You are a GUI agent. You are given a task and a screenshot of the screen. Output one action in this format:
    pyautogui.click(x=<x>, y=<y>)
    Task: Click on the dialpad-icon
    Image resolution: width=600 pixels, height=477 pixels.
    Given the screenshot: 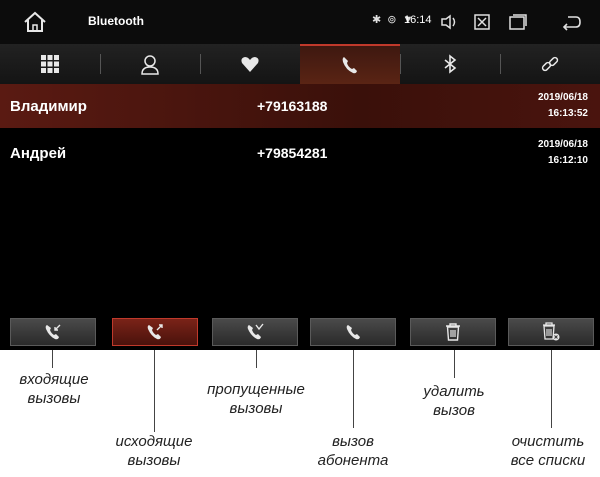 What is the action you would take?
    pyautogui.click(x=50, y=64)
    